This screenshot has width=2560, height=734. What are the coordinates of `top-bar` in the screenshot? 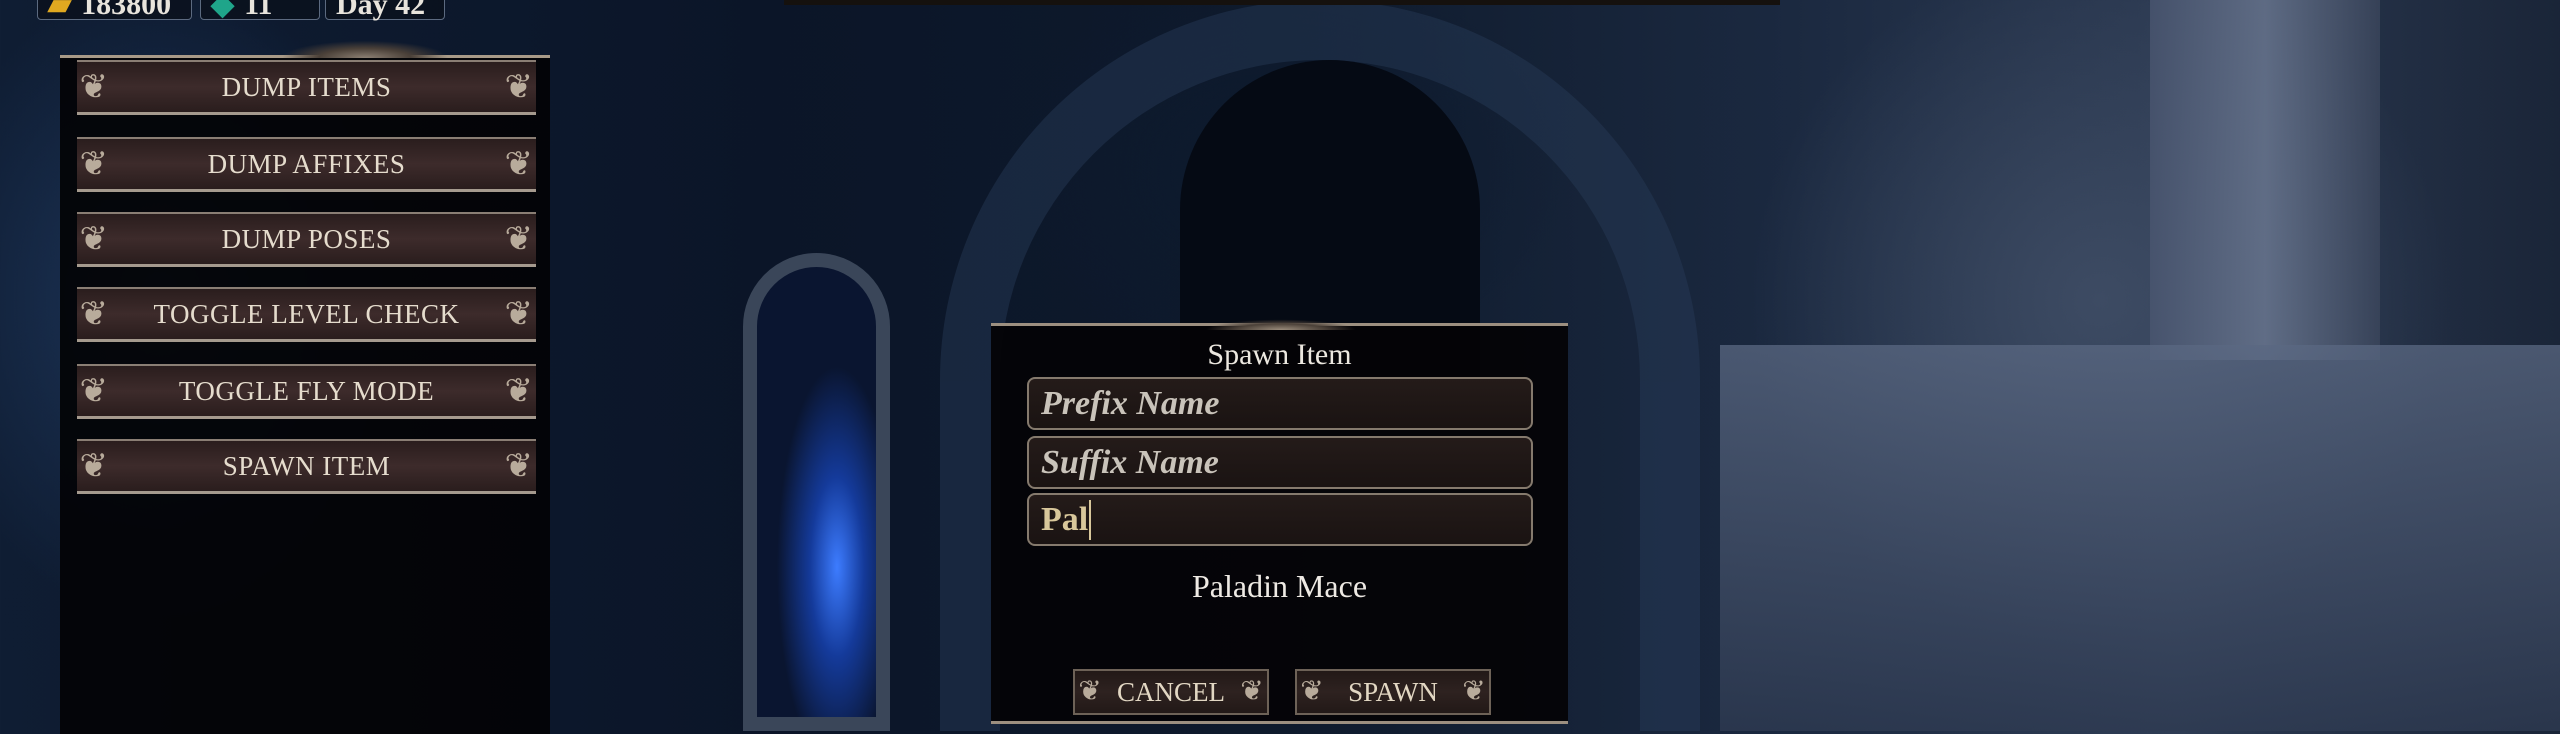 It's located at (1282, 2).